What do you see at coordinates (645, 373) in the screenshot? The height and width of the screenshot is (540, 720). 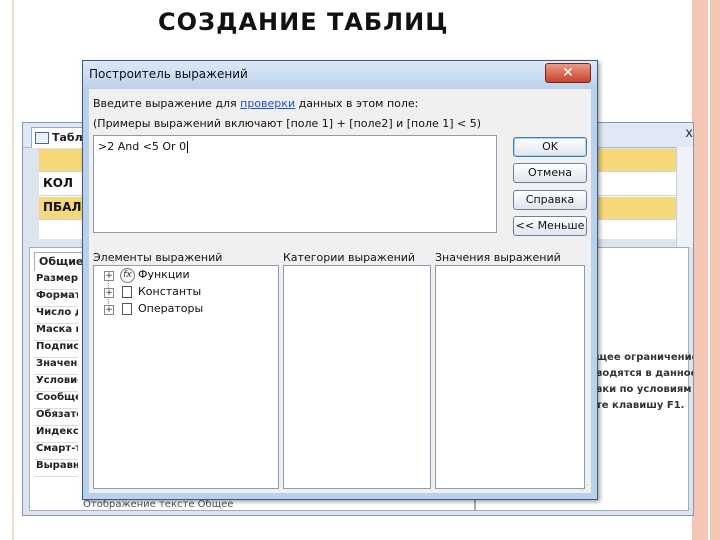 I see `help-text-line: водятся в данное` at bounding box center [645, 373].